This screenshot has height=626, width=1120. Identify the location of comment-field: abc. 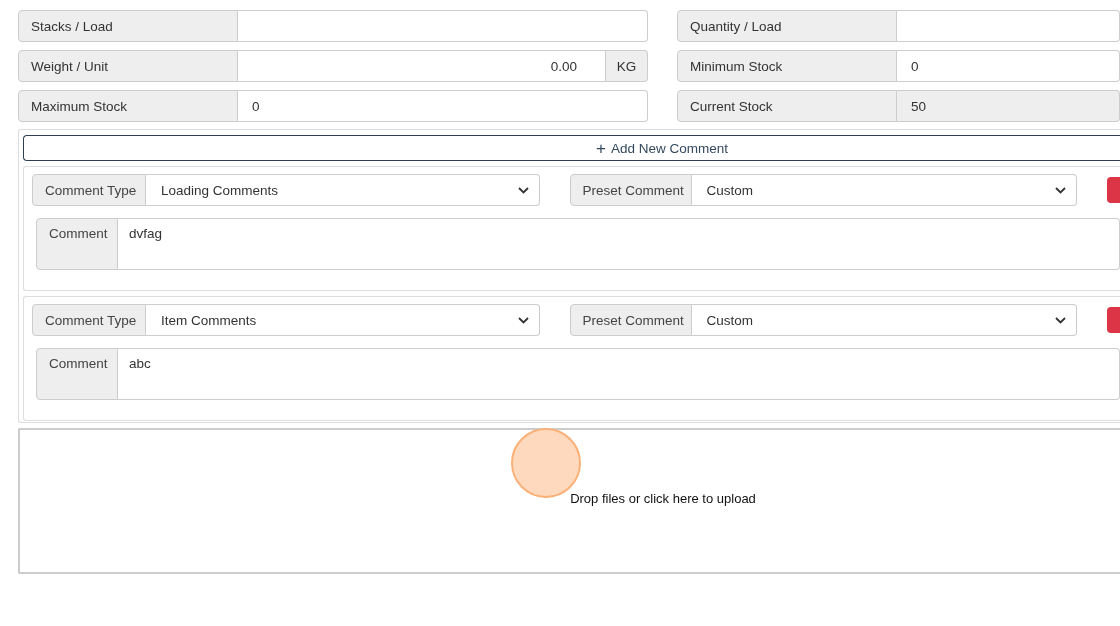
(619, 374).